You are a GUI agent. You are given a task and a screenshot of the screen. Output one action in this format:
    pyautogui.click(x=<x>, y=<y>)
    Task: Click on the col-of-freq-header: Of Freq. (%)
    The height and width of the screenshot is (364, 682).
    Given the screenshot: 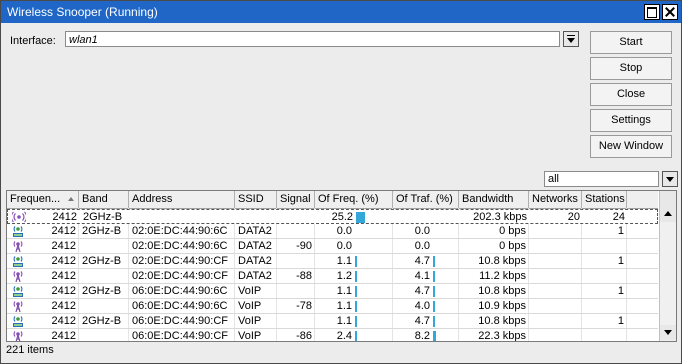 What is the action you would take?
    pyautogui.click(x=354, y=199)
    